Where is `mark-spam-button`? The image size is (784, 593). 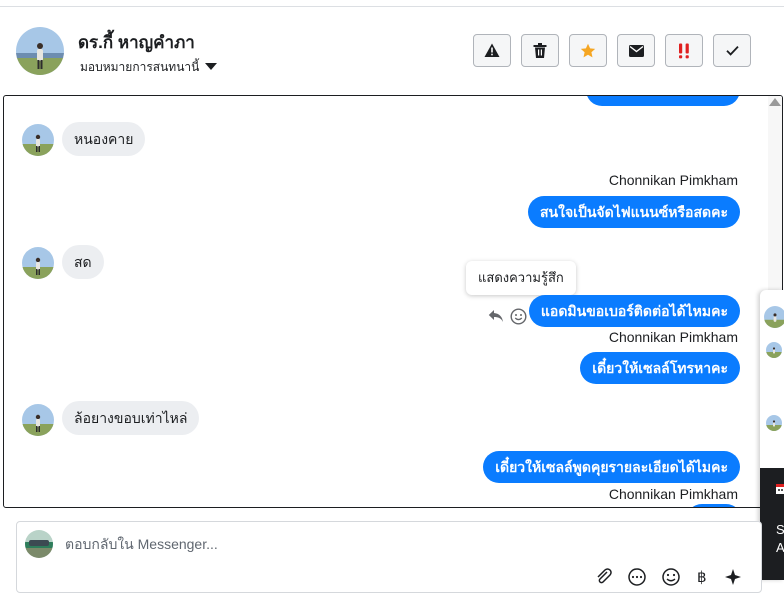
mark-spam-button is located at coordinates (492, 50).